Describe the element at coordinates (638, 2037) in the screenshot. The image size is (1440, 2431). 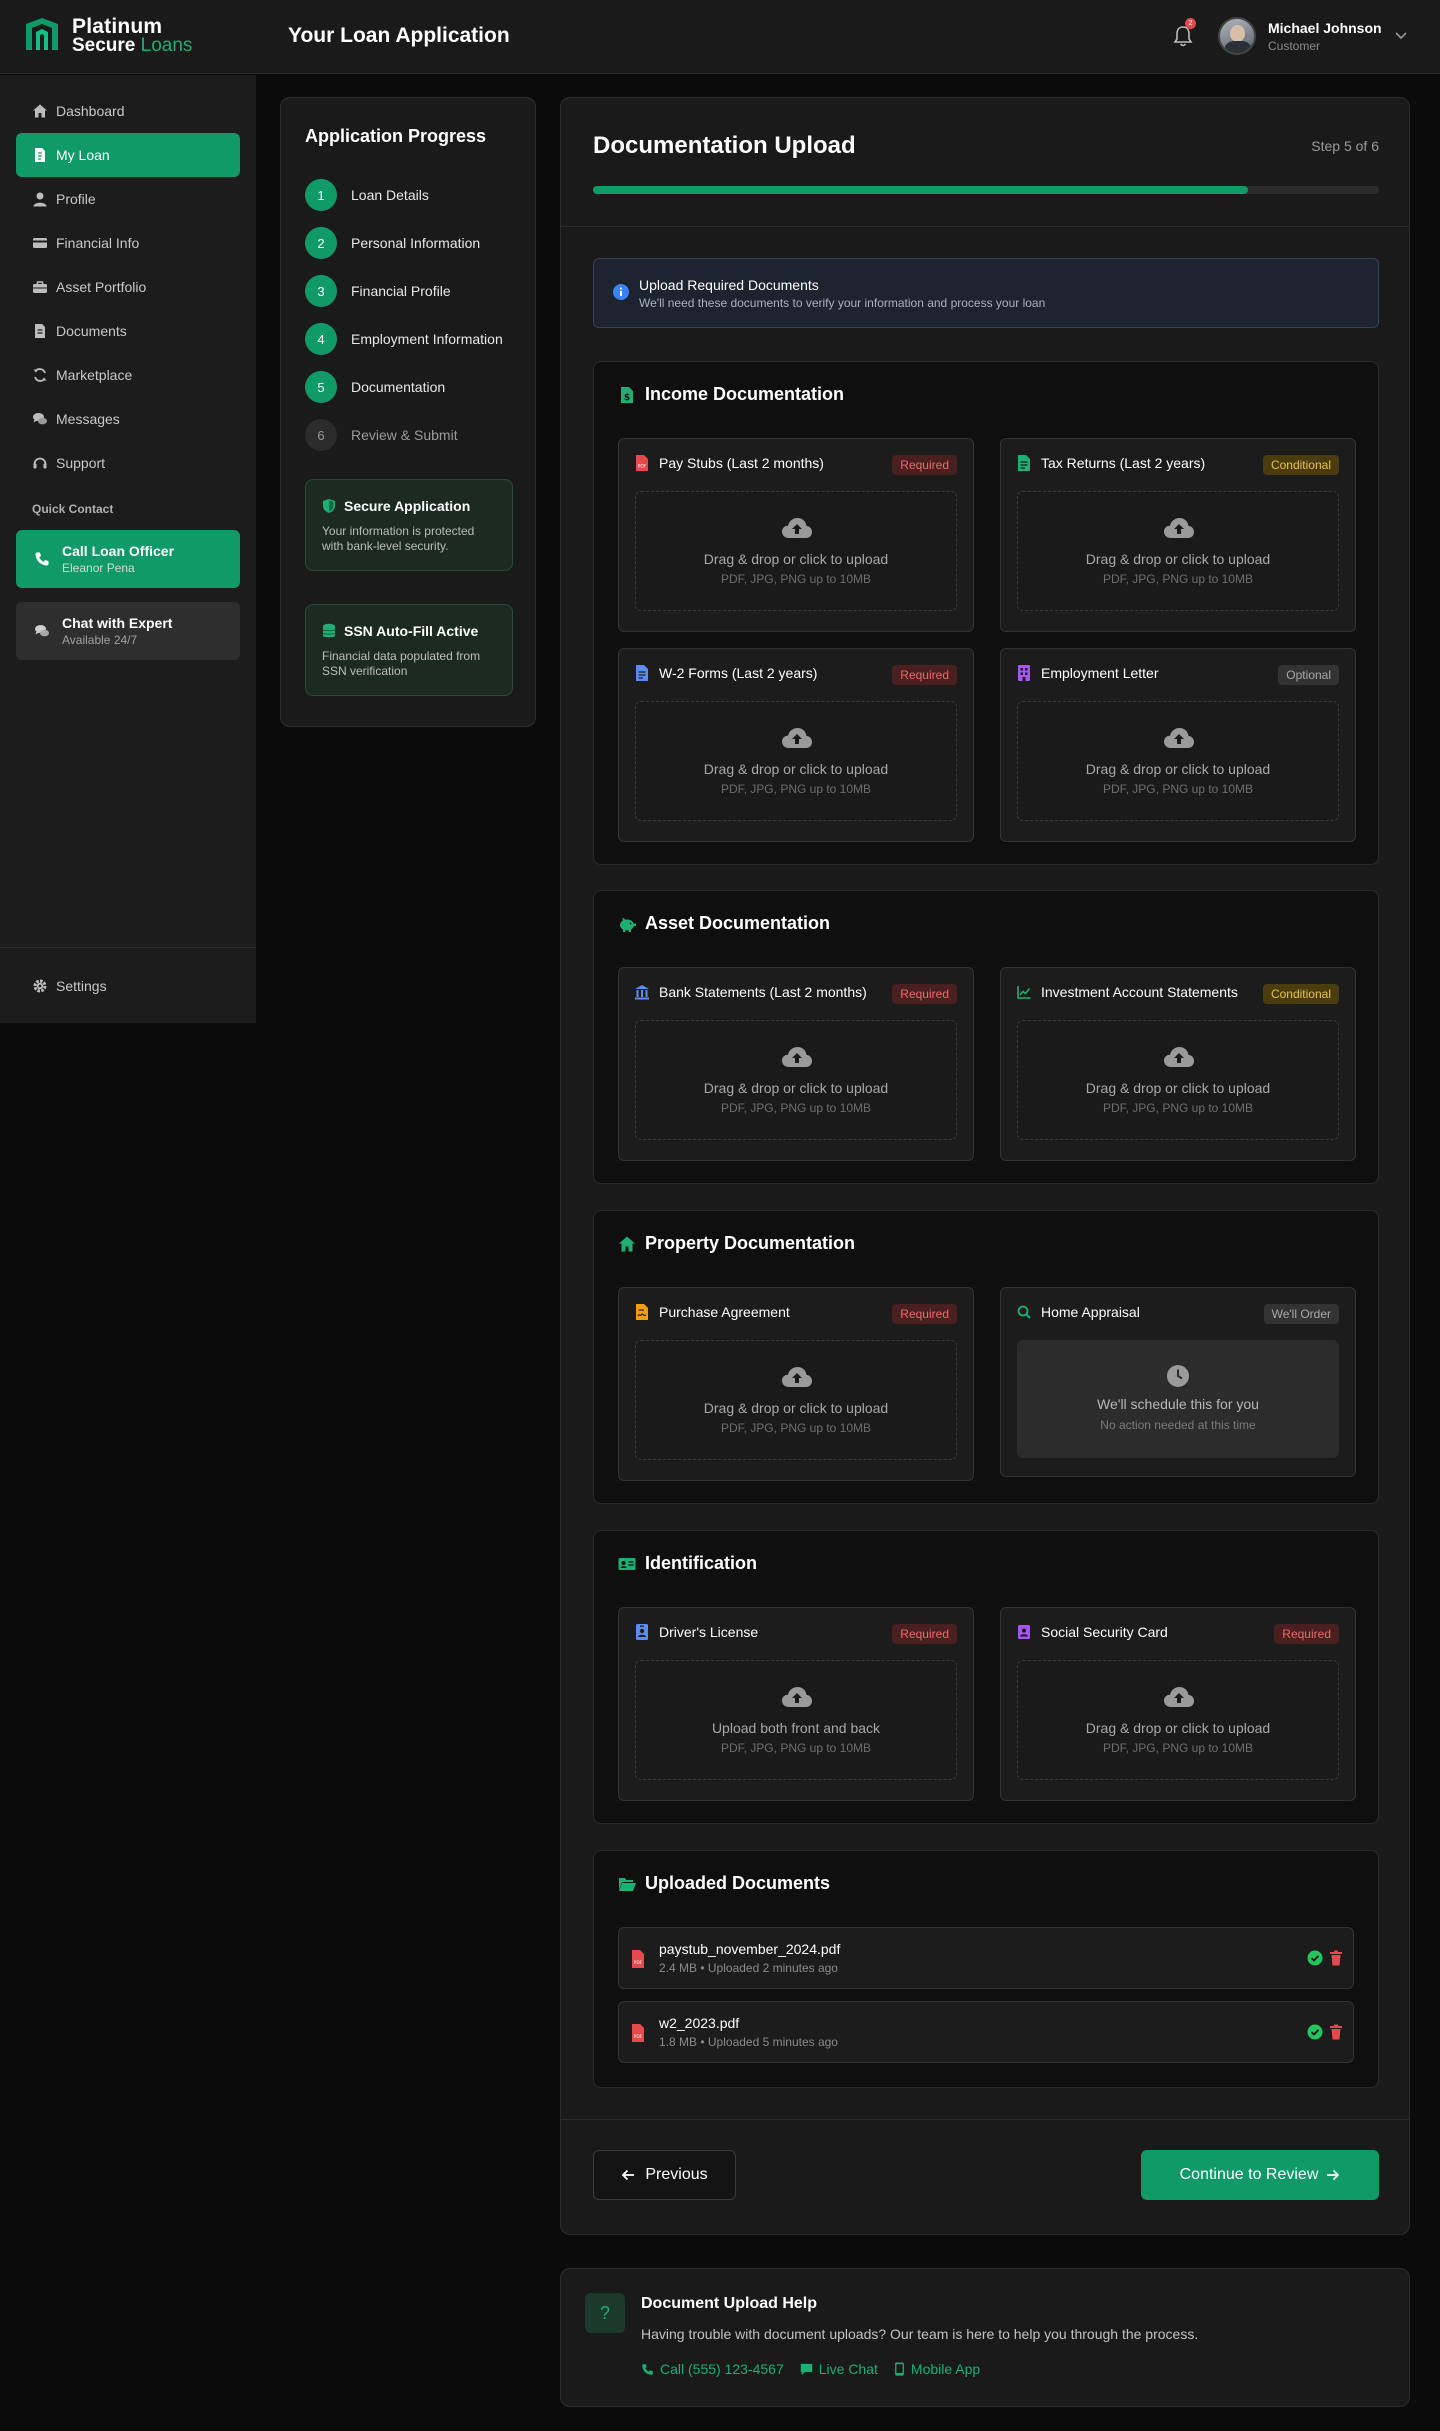
I see `svg-text: PDF` at that location.